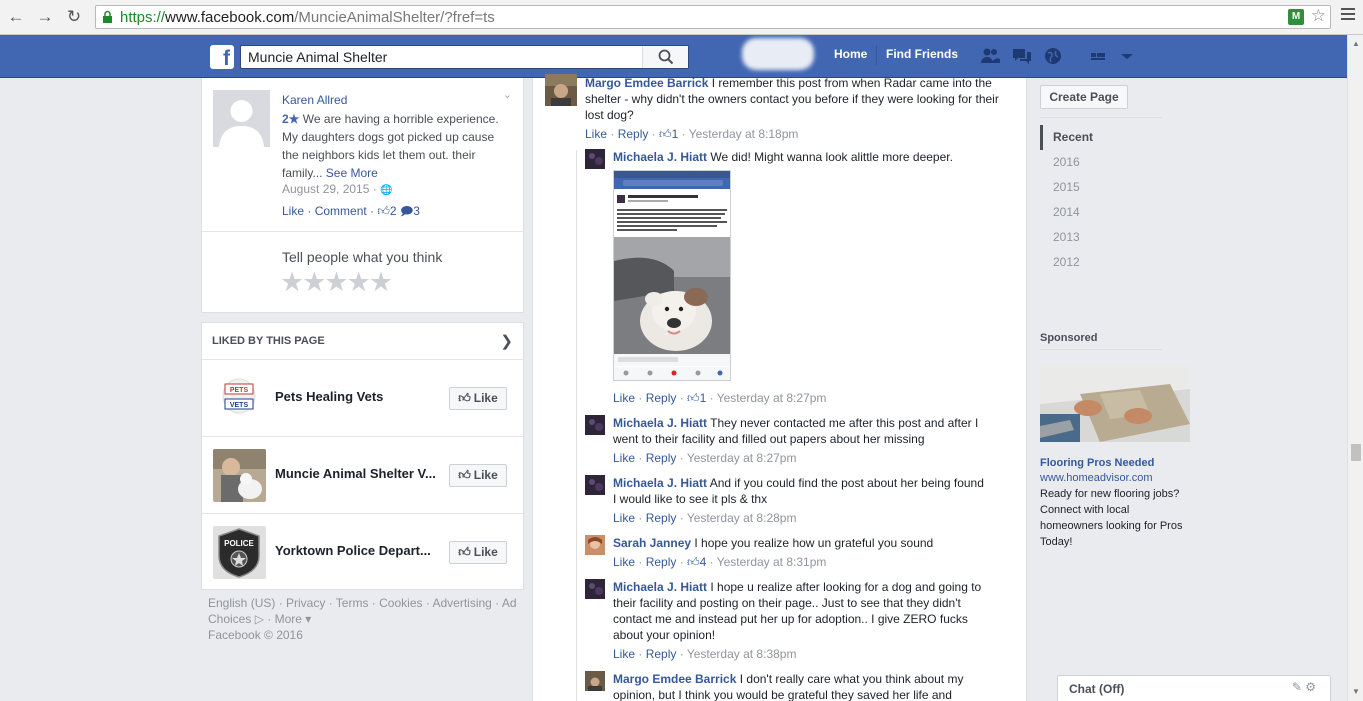 The height and width of the screenshot is (701, 1363). Describe the element at coordinates (336, 282) in the screenshot. I see `star-rating-input: ★★★★★` at that location.